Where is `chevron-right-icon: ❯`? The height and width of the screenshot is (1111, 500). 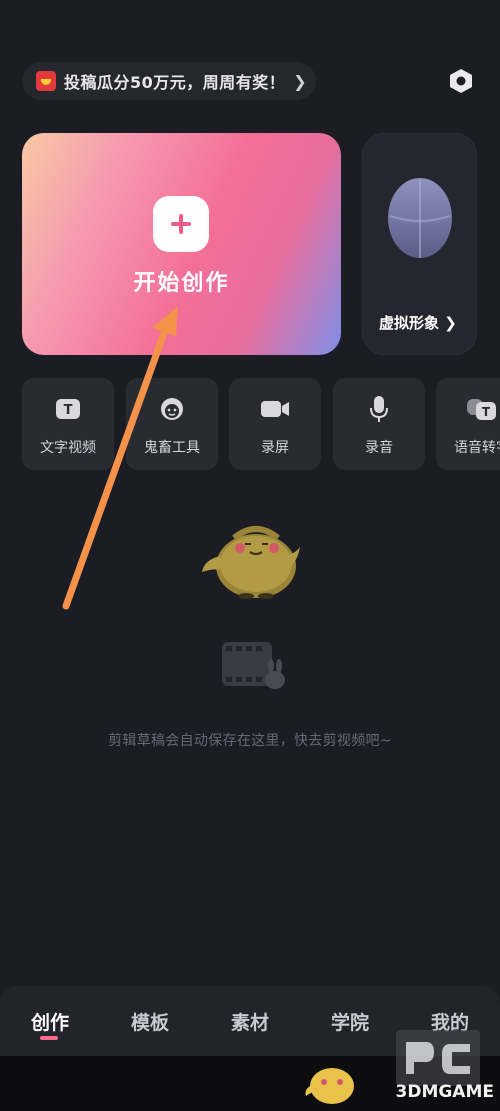 chevron-right-icon: ❯ is located at coordinates (300, 81).